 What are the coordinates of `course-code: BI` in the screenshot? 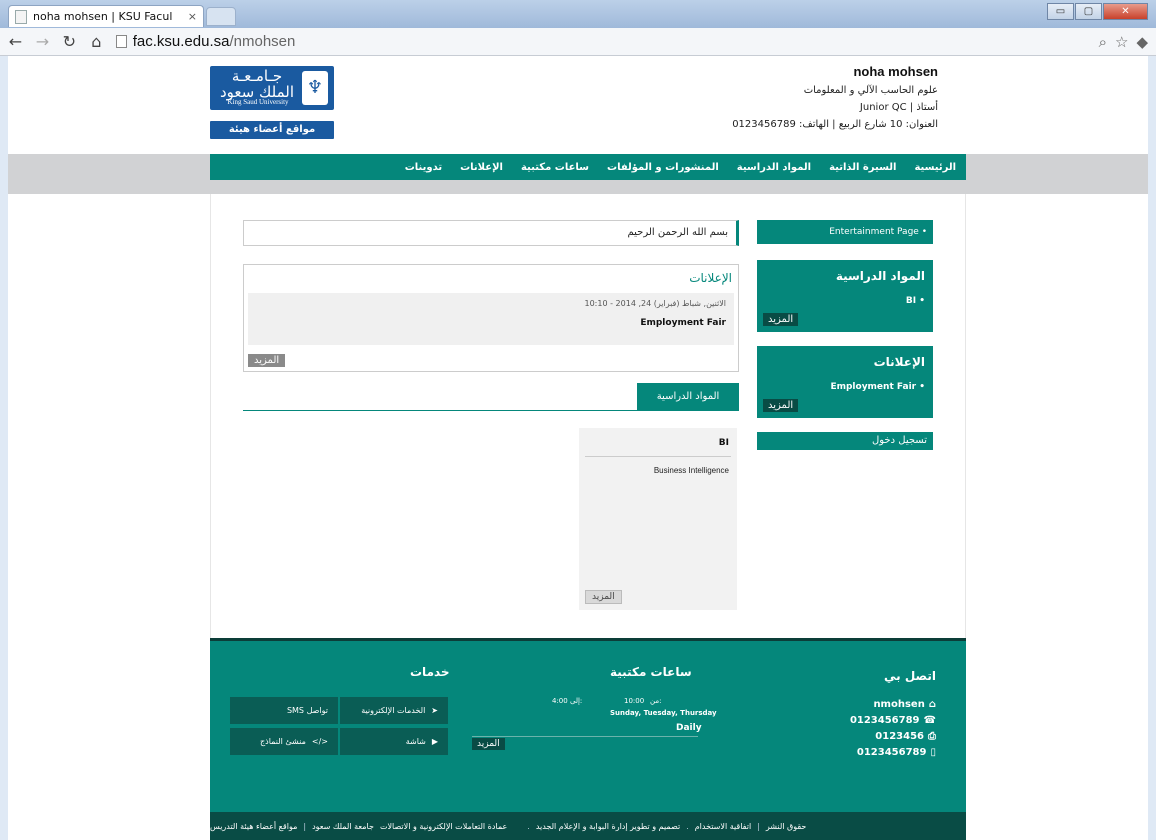 It's located at (724, 443).